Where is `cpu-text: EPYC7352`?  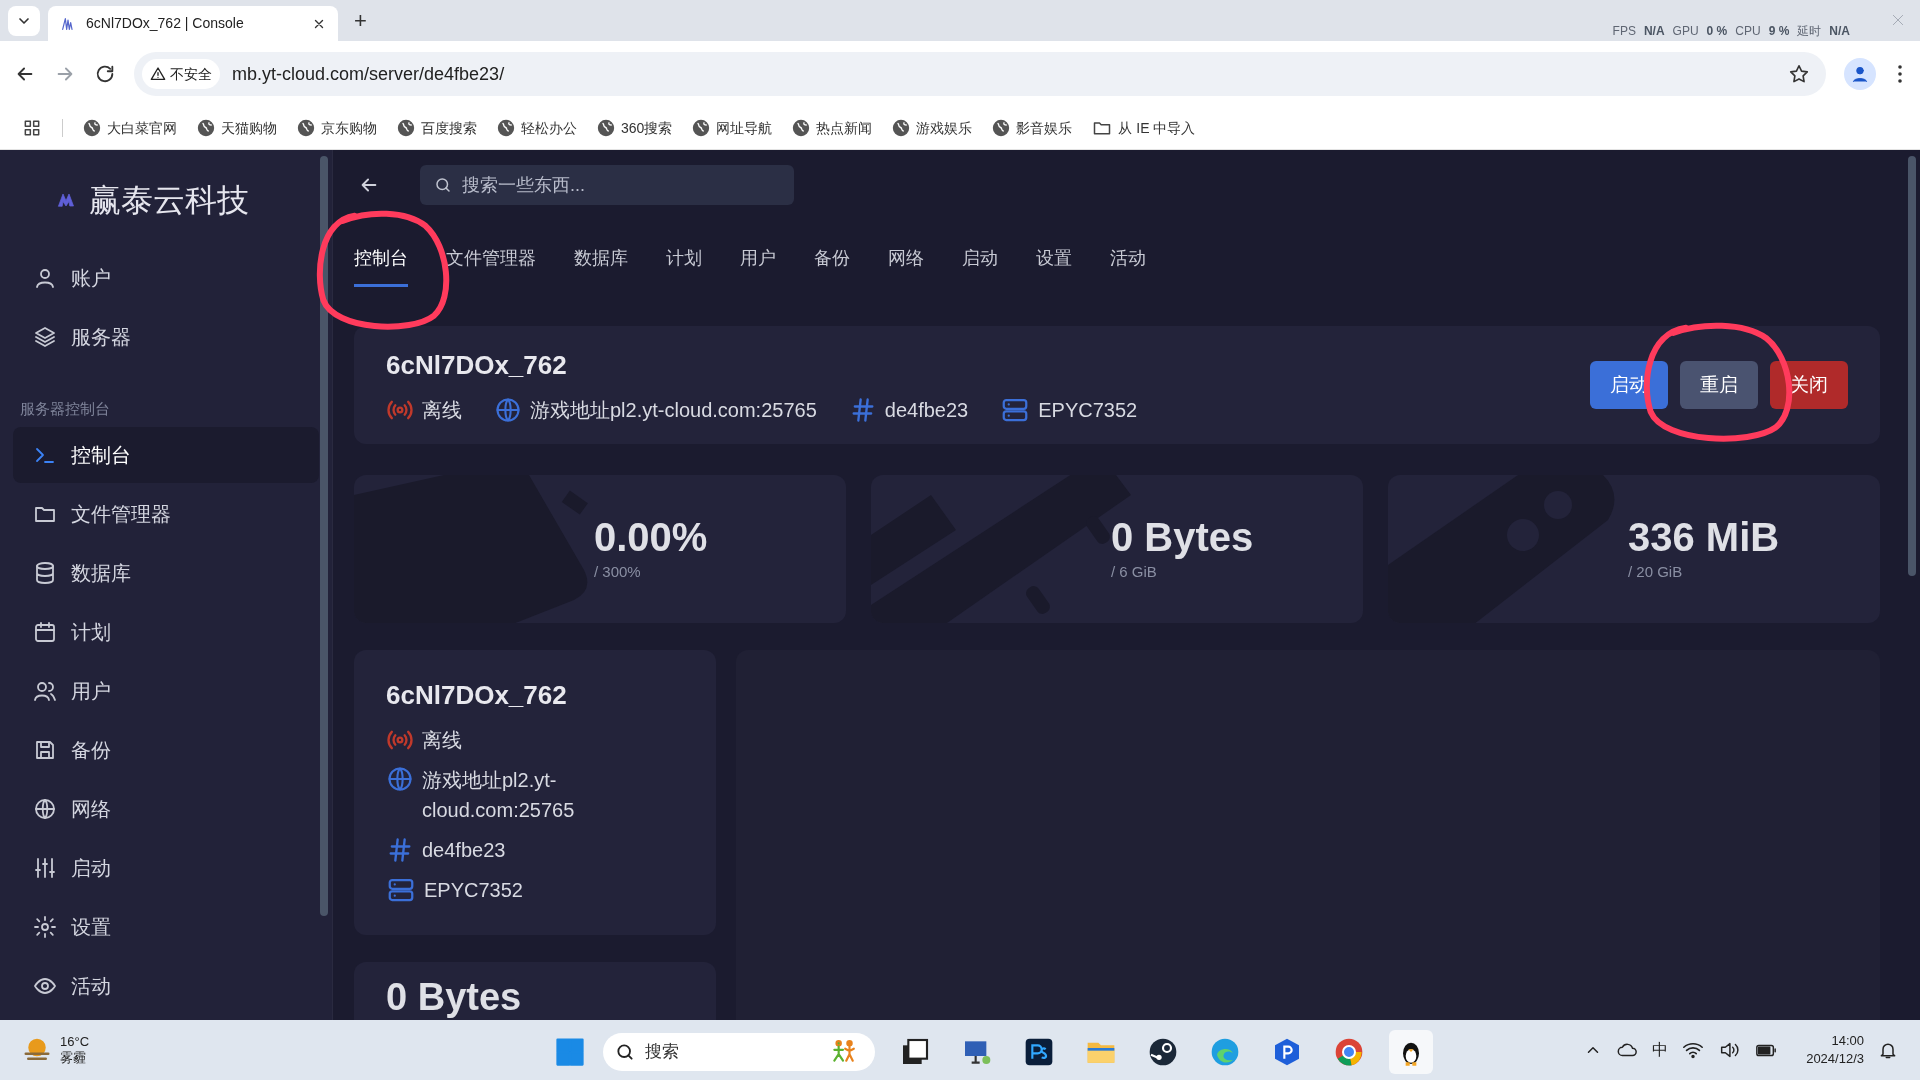
cpu-text: EPYC7352 is located at coordinates (473, 890).